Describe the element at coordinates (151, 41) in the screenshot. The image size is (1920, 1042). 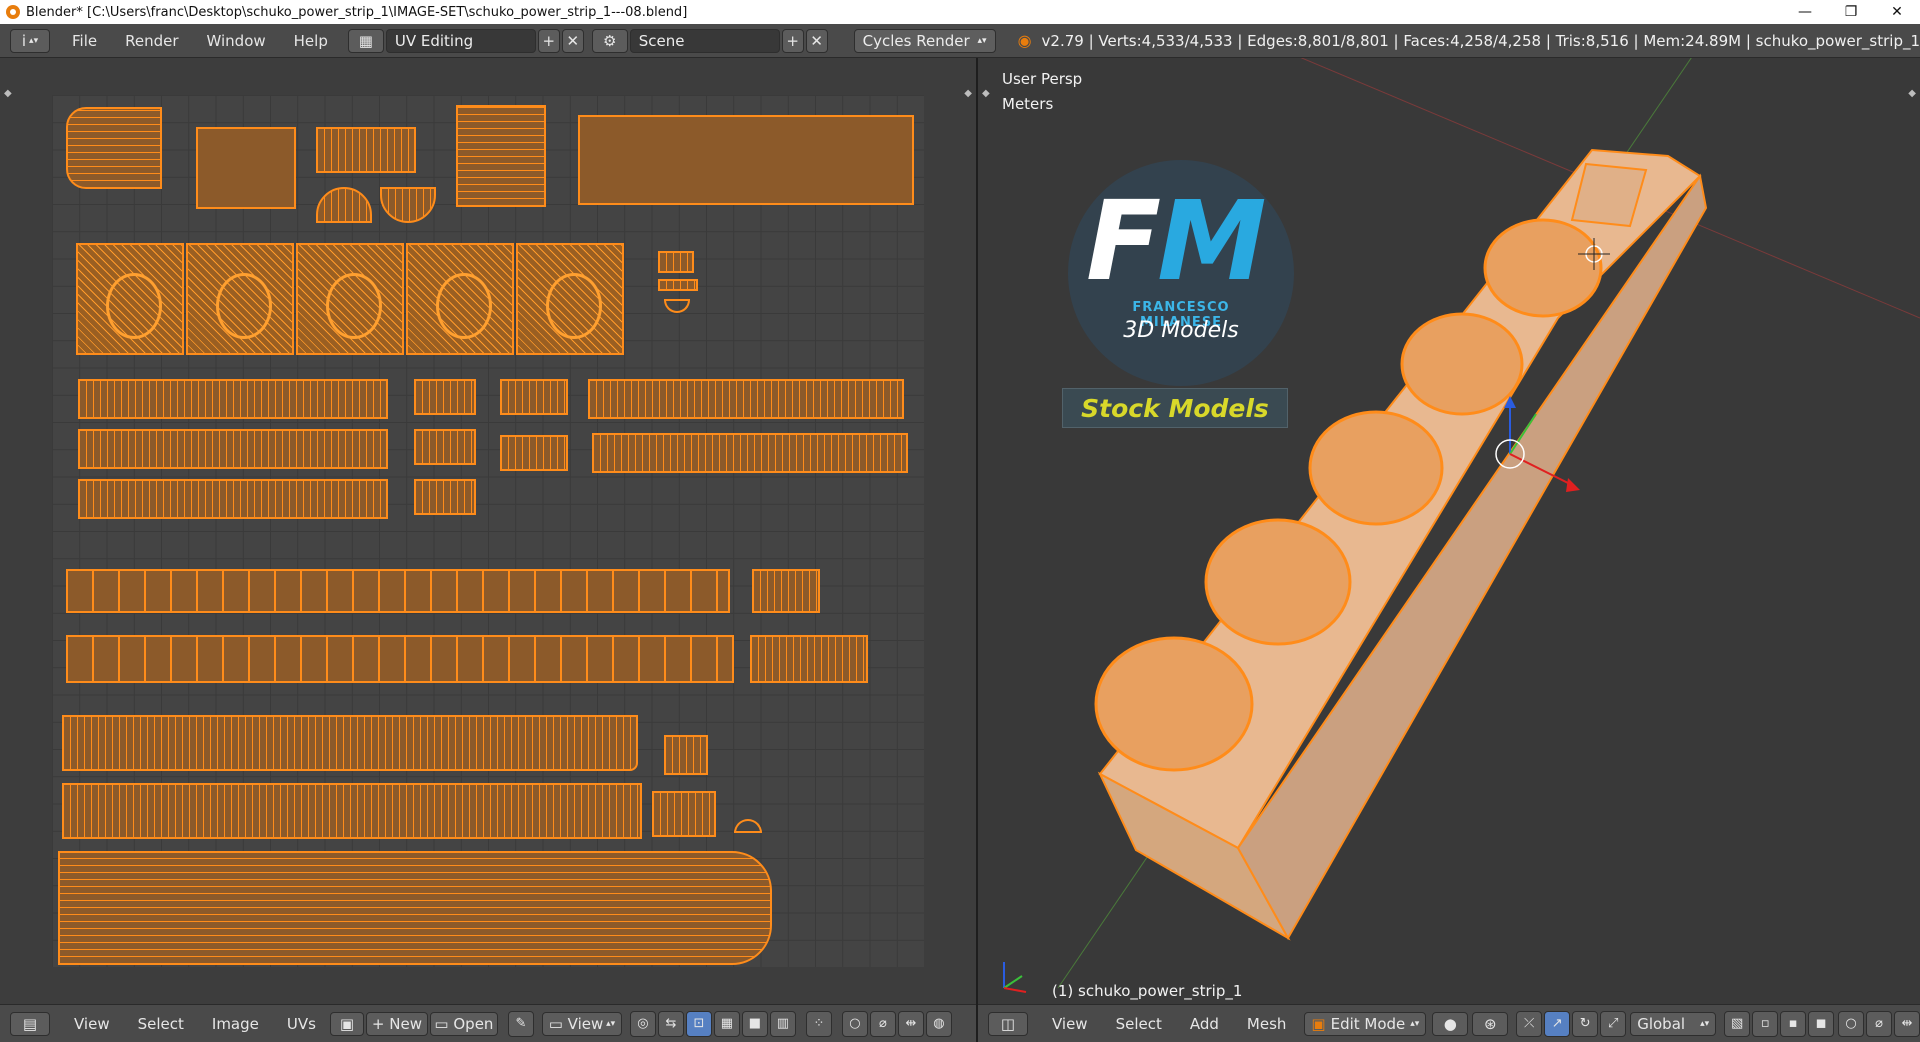
I see `menu-render: Render` at that location.